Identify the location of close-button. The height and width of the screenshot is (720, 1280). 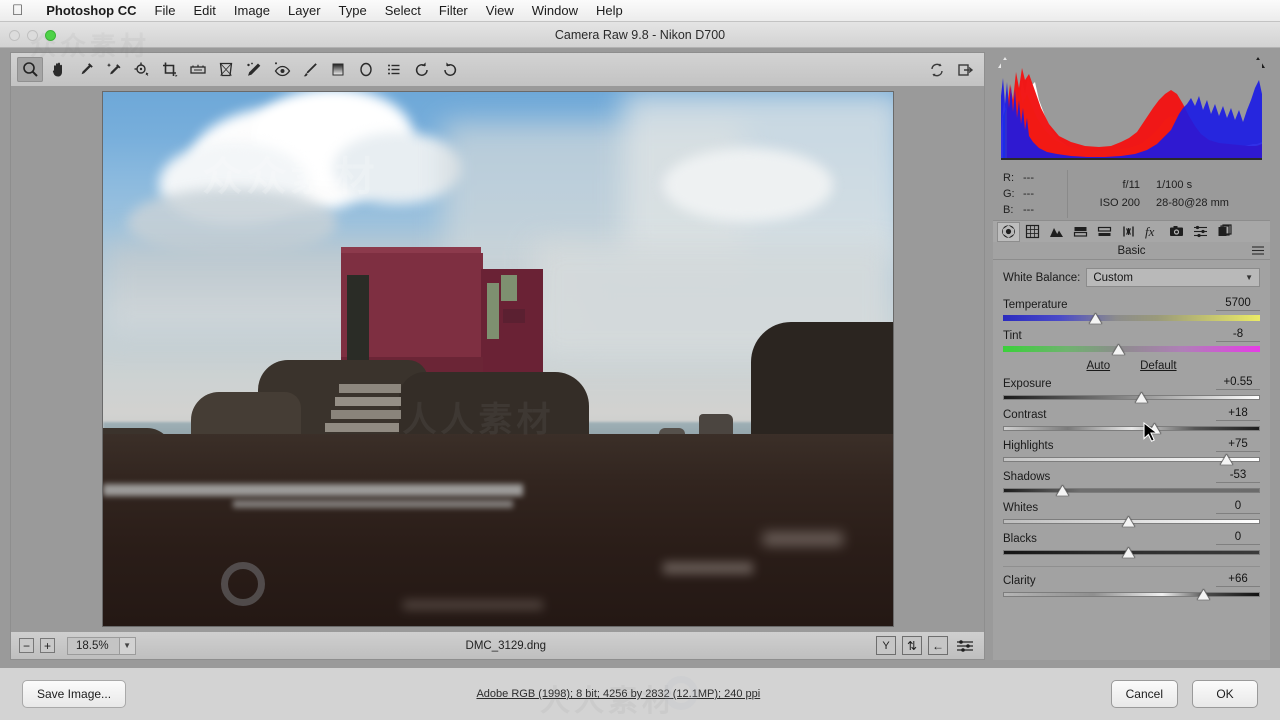
(14, 35).